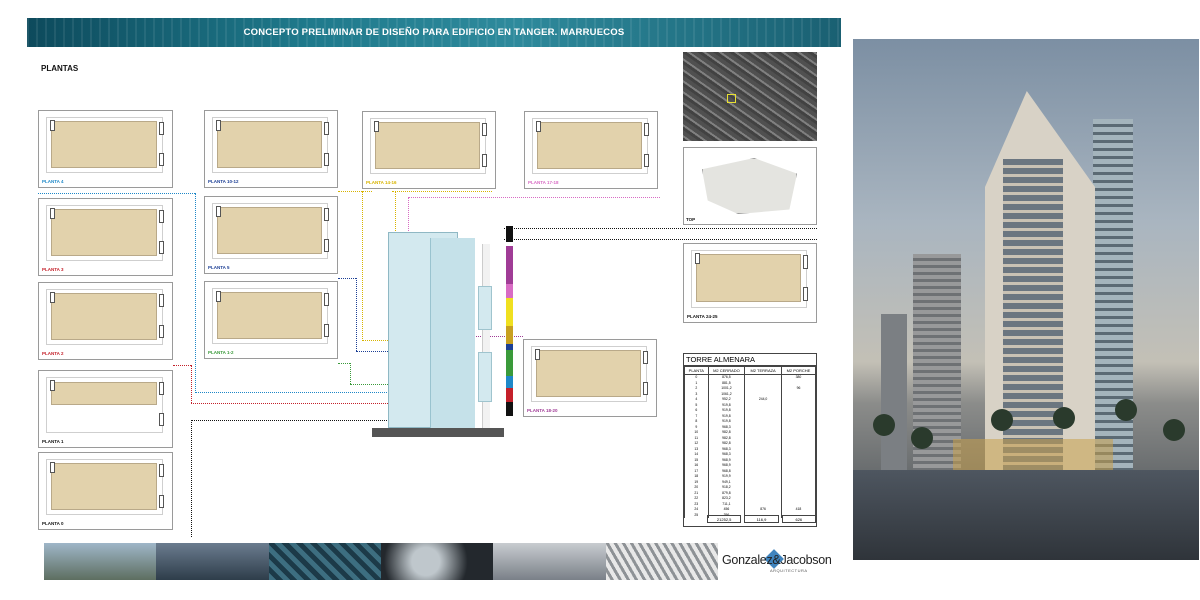 The width and height of the screenshot is (1200, 600). I want to click on section-title: PLANTAS, so click(60, 68).